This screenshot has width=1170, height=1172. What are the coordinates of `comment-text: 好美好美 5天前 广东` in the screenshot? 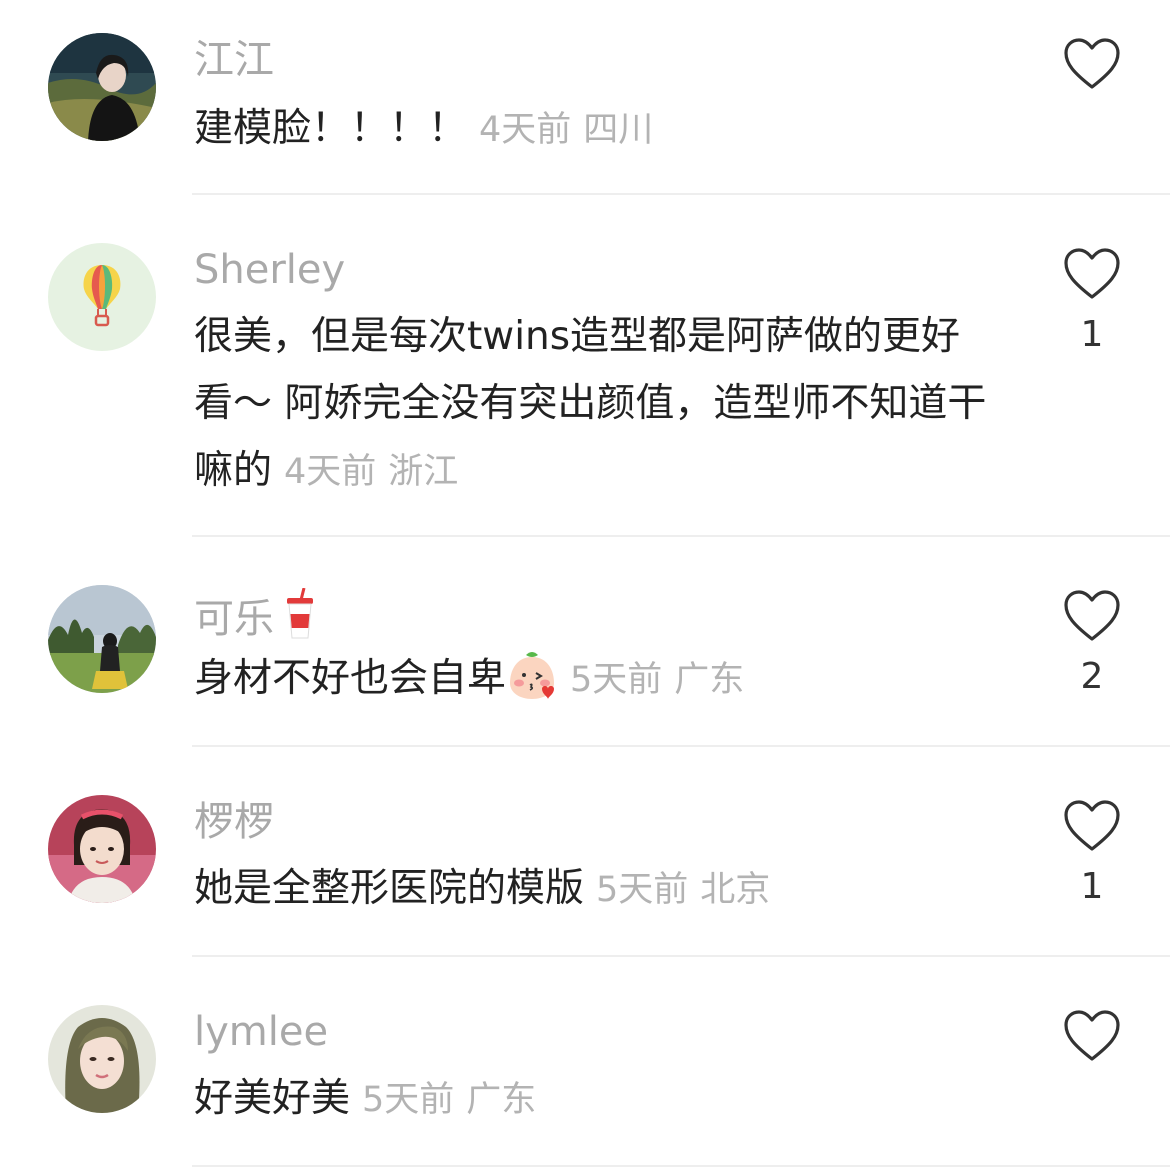 It's located at (594, 1099).